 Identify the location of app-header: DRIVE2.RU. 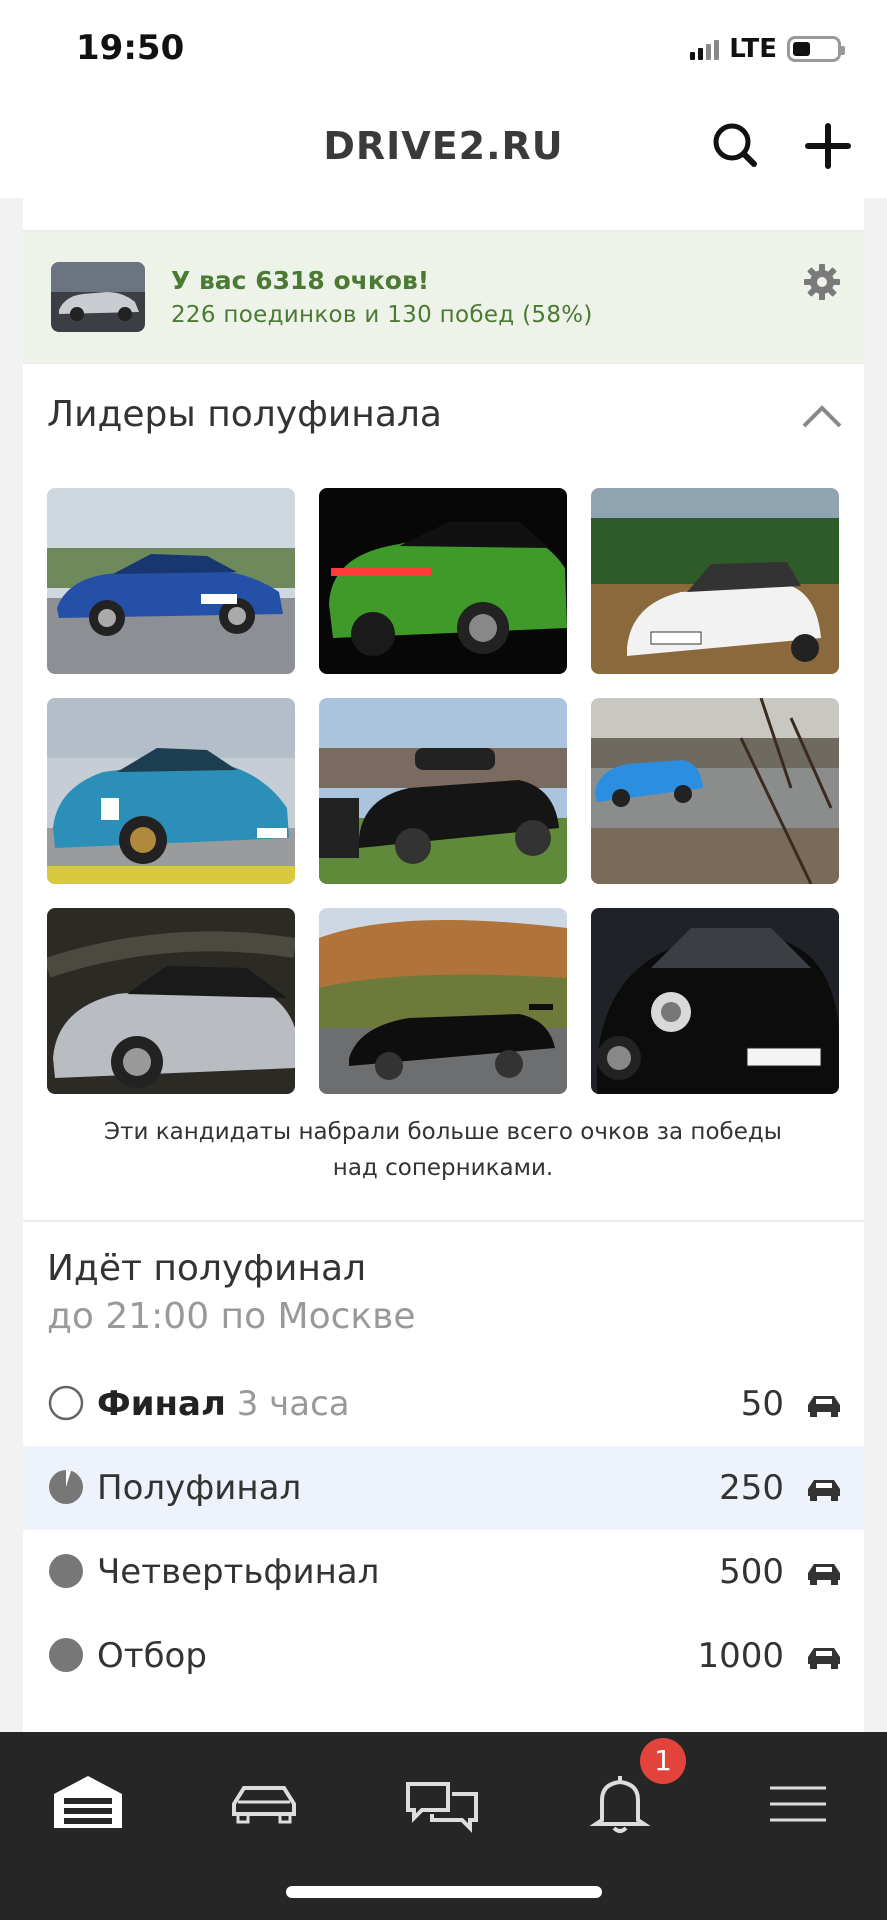
(443, 148).